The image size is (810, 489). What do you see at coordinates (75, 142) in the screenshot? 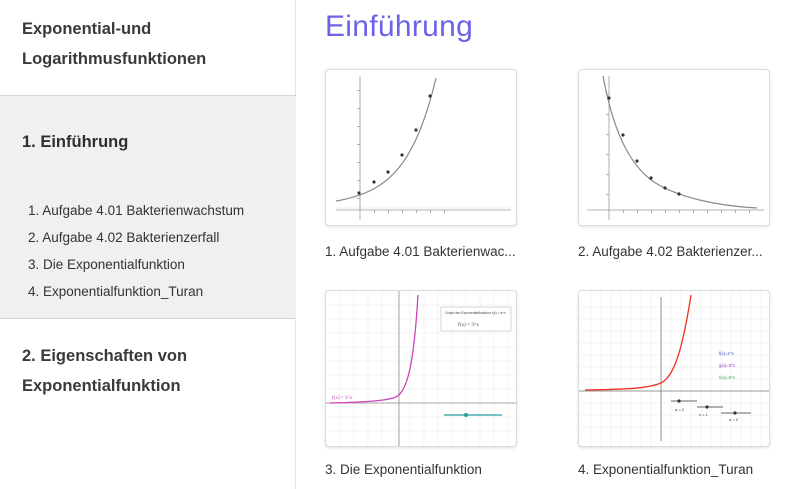
I see `chapter-title-einfuehrung: 1. Einführung` at bounding box center [75, 142].